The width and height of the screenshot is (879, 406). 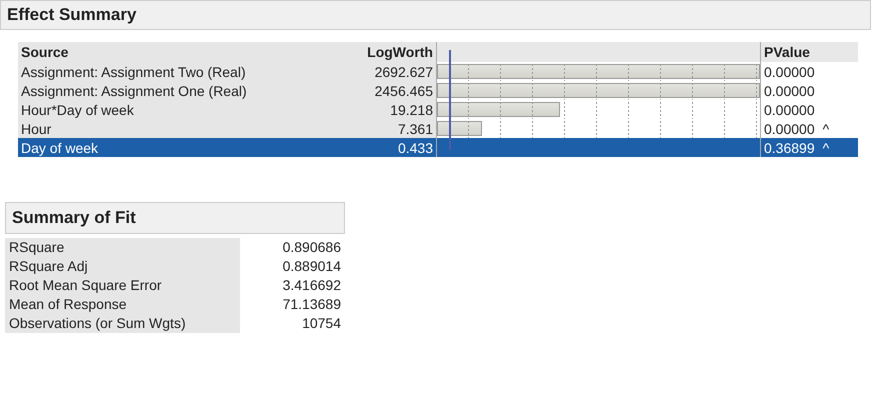 What do you see at coordinates (174, 52) in the screenshot?
I see `column-header: Source` at bounding box center [174, 52].